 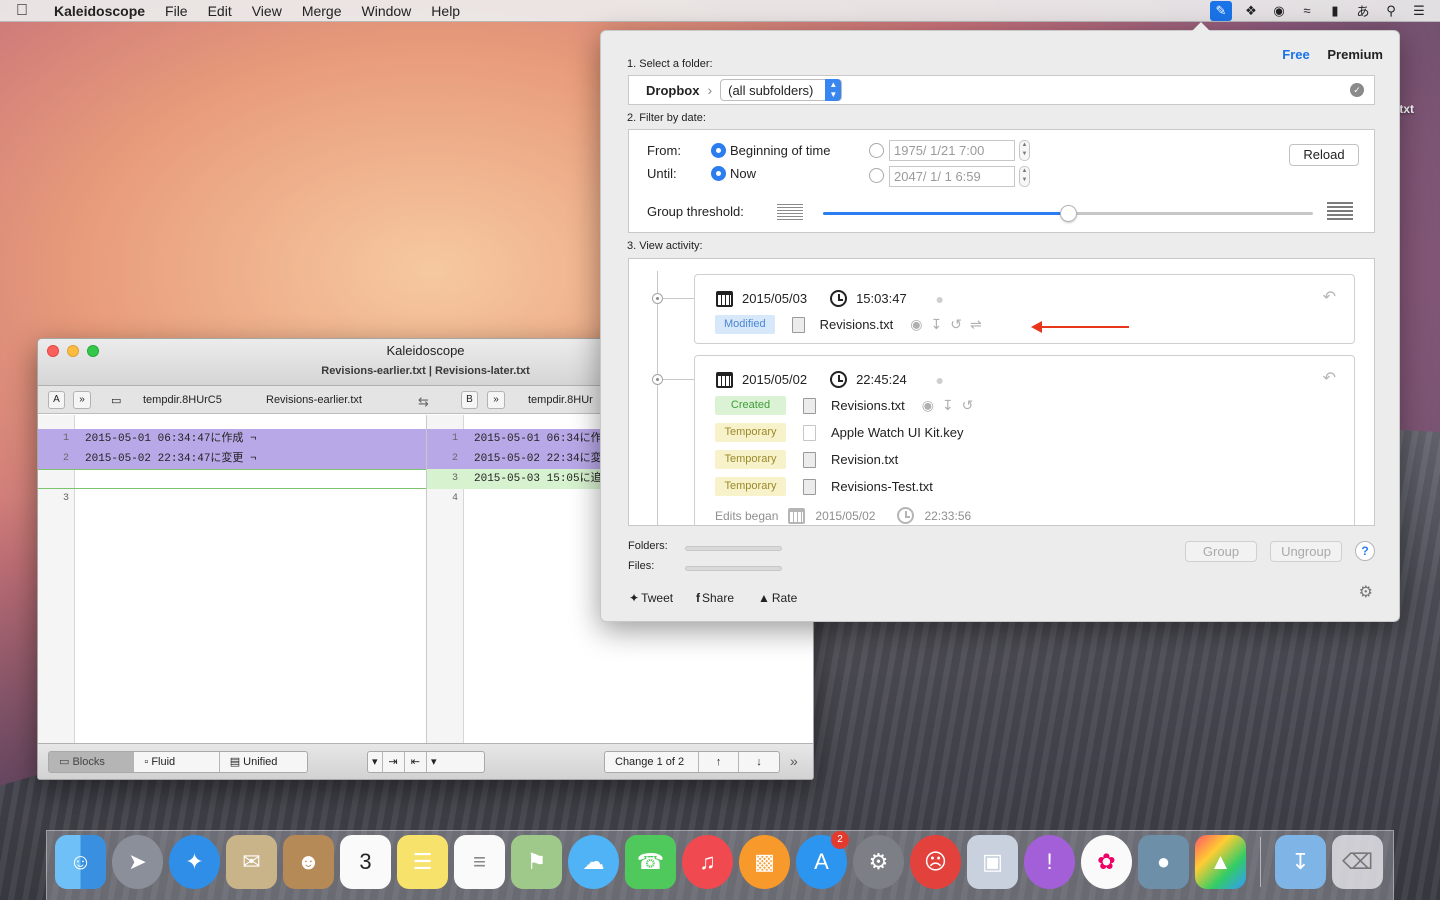 What do you see at coordinates (764, 862) in the screenshot?
I see `ibooks-icon: ▩` at bounding box center [764, 862].